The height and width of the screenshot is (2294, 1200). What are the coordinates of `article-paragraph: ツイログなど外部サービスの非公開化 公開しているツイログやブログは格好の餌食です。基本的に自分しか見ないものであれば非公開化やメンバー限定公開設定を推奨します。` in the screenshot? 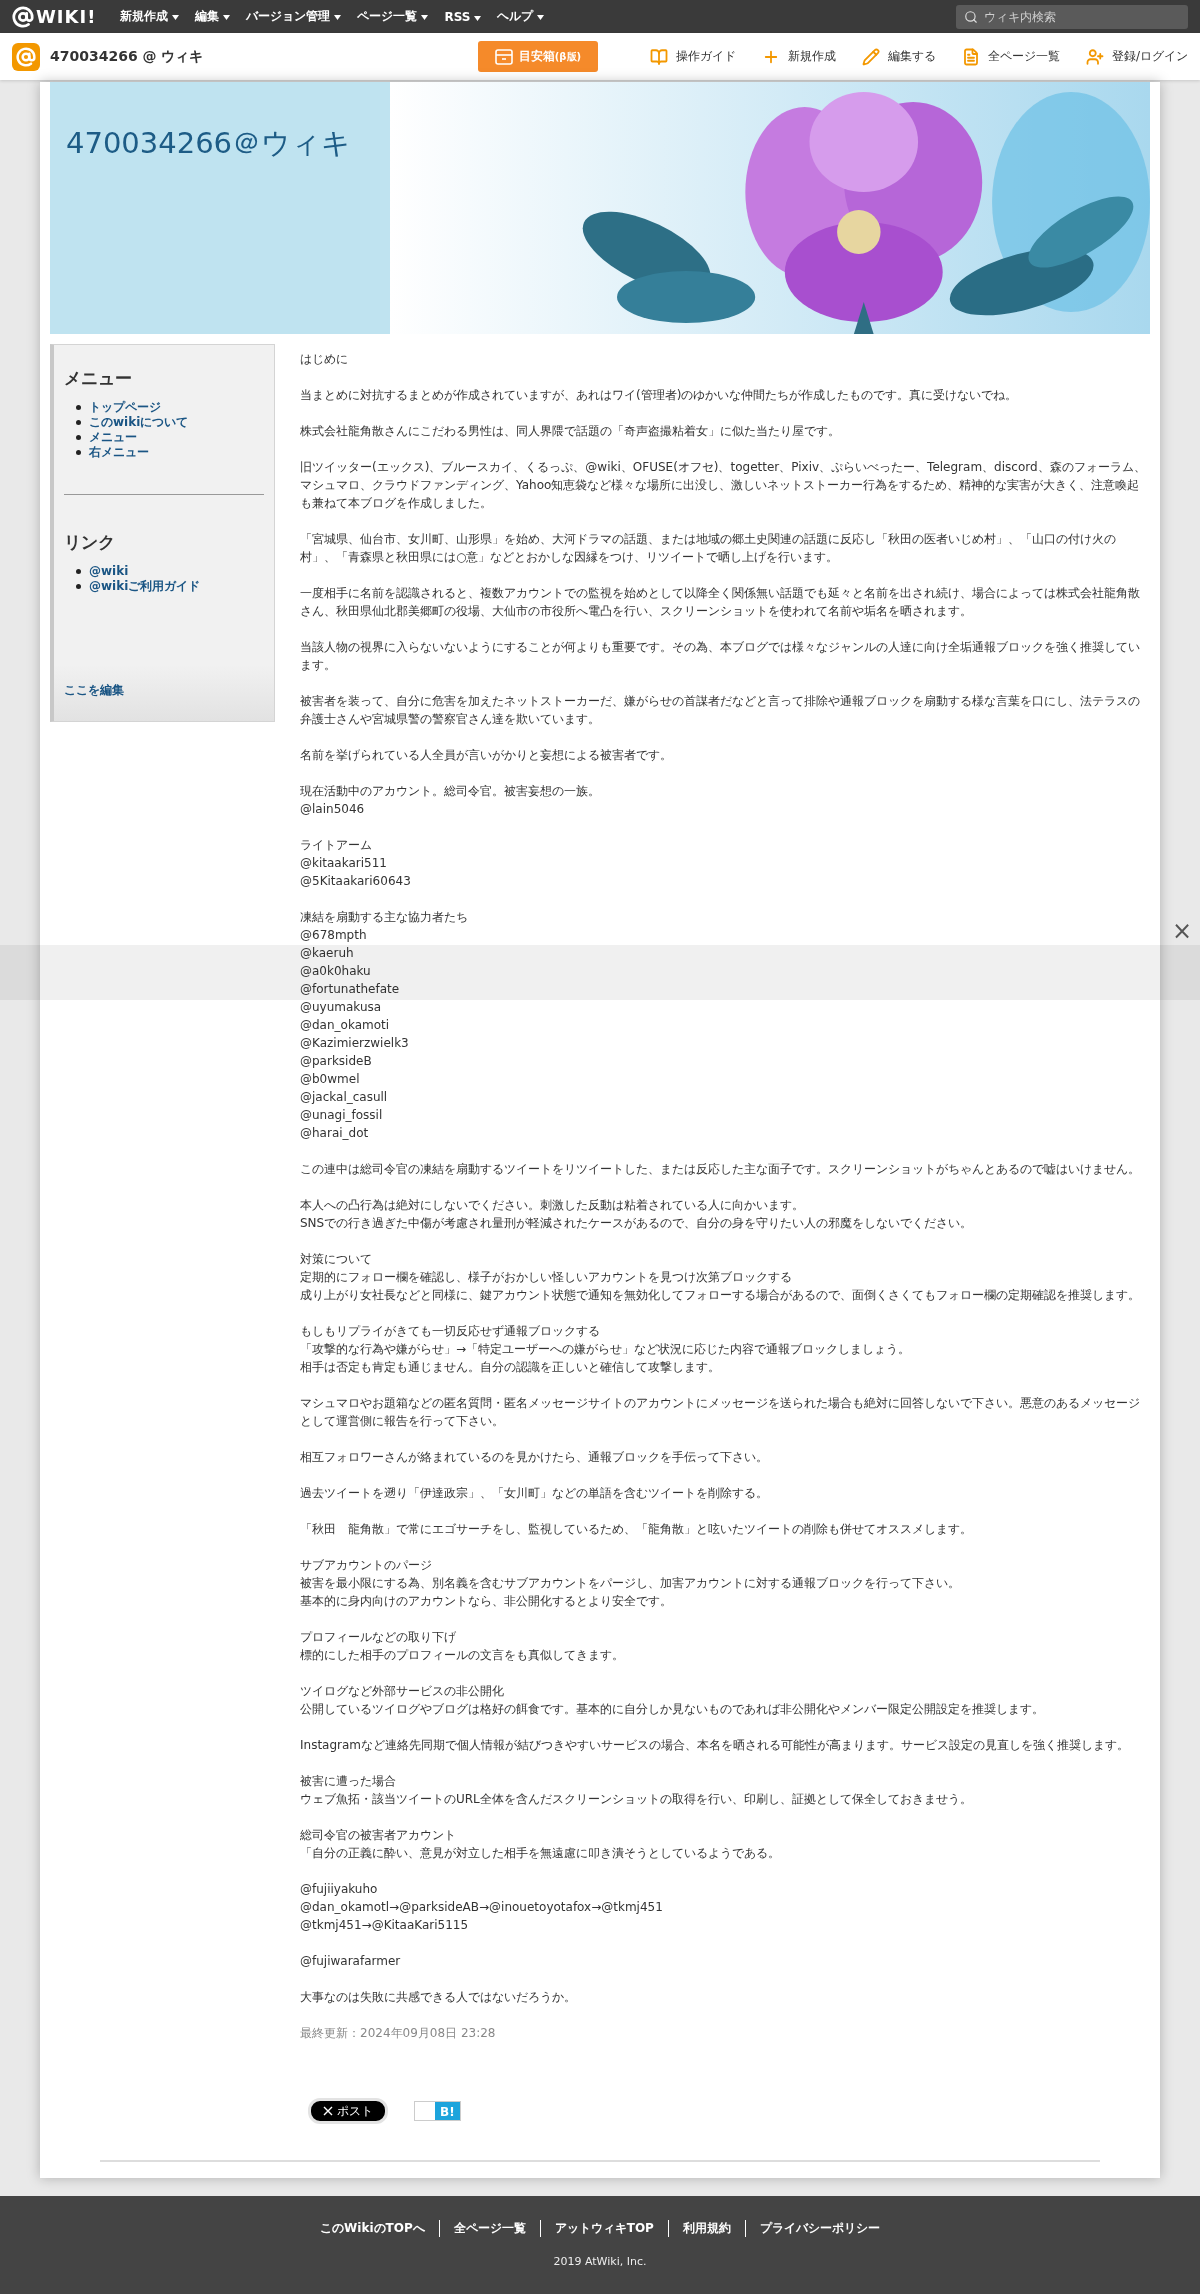 It's located at (672, 1700).